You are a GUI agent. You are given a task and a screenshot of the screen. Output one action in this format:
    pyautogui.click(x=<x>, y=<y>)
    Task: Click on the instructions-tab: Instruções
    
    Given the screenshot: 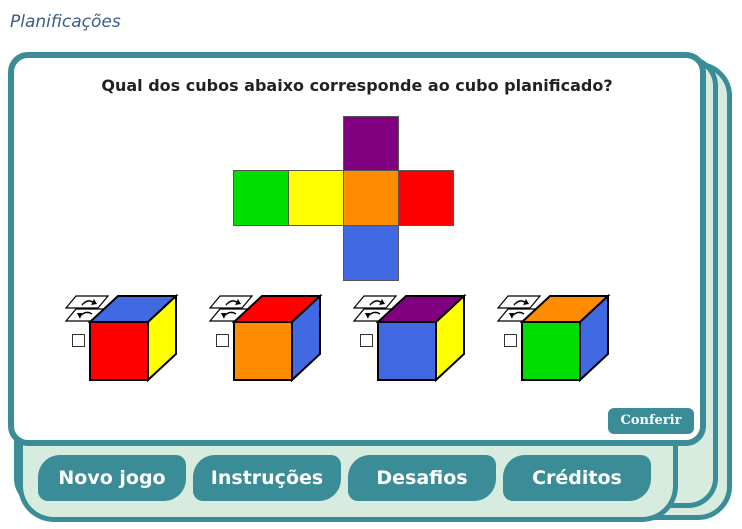 What is the action you would take?
    pyautogui.click(x=267, y=478)
    